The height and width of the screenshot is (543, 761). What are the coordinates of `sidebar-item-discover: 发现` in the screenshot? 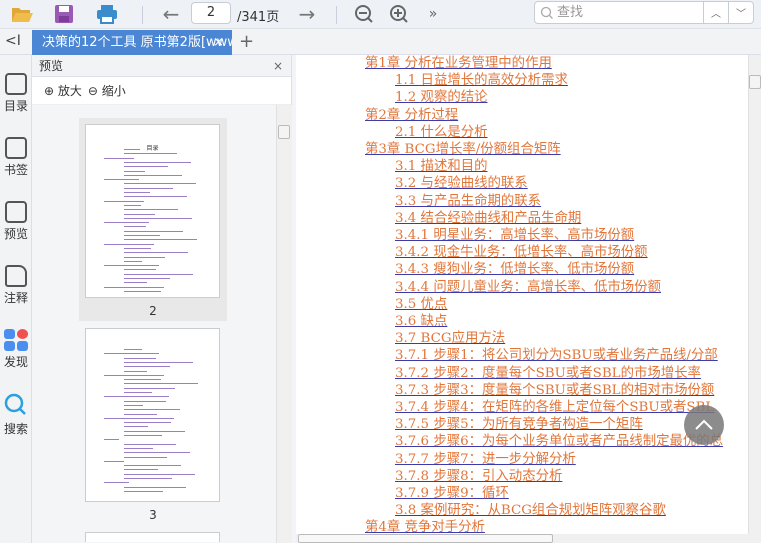 It's located at (16, 349).